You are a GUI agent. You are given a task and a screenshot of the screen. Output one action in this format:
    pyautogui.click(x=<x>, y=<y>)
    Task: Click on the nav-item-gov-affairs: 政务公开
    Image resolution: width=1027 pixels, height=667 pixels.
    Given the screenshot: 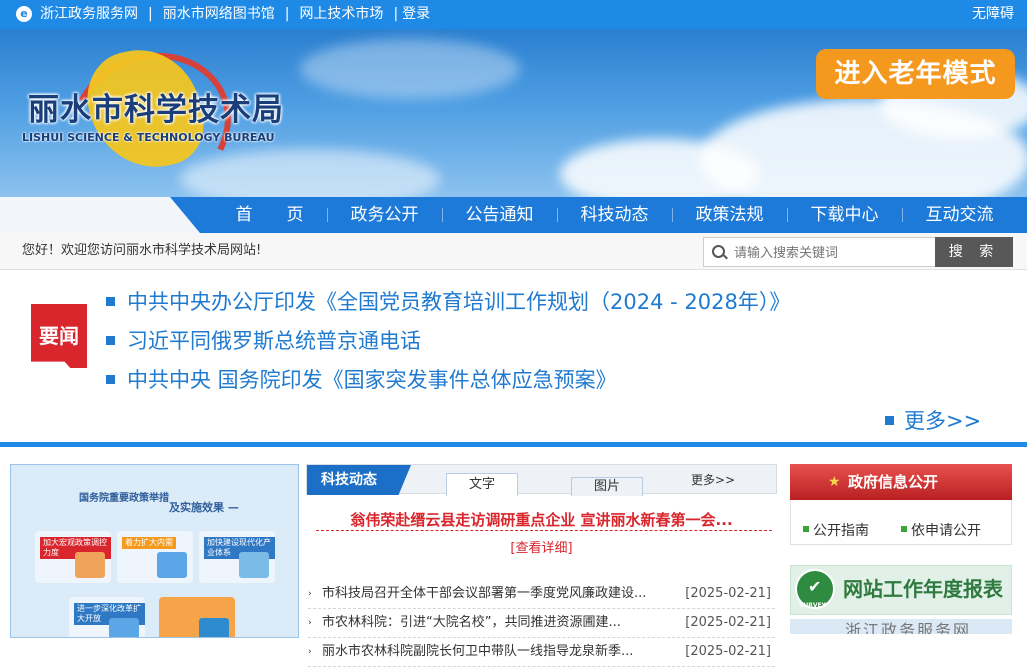 What is the action you would take?
    pyautogui.click(x=384, y=215)
    